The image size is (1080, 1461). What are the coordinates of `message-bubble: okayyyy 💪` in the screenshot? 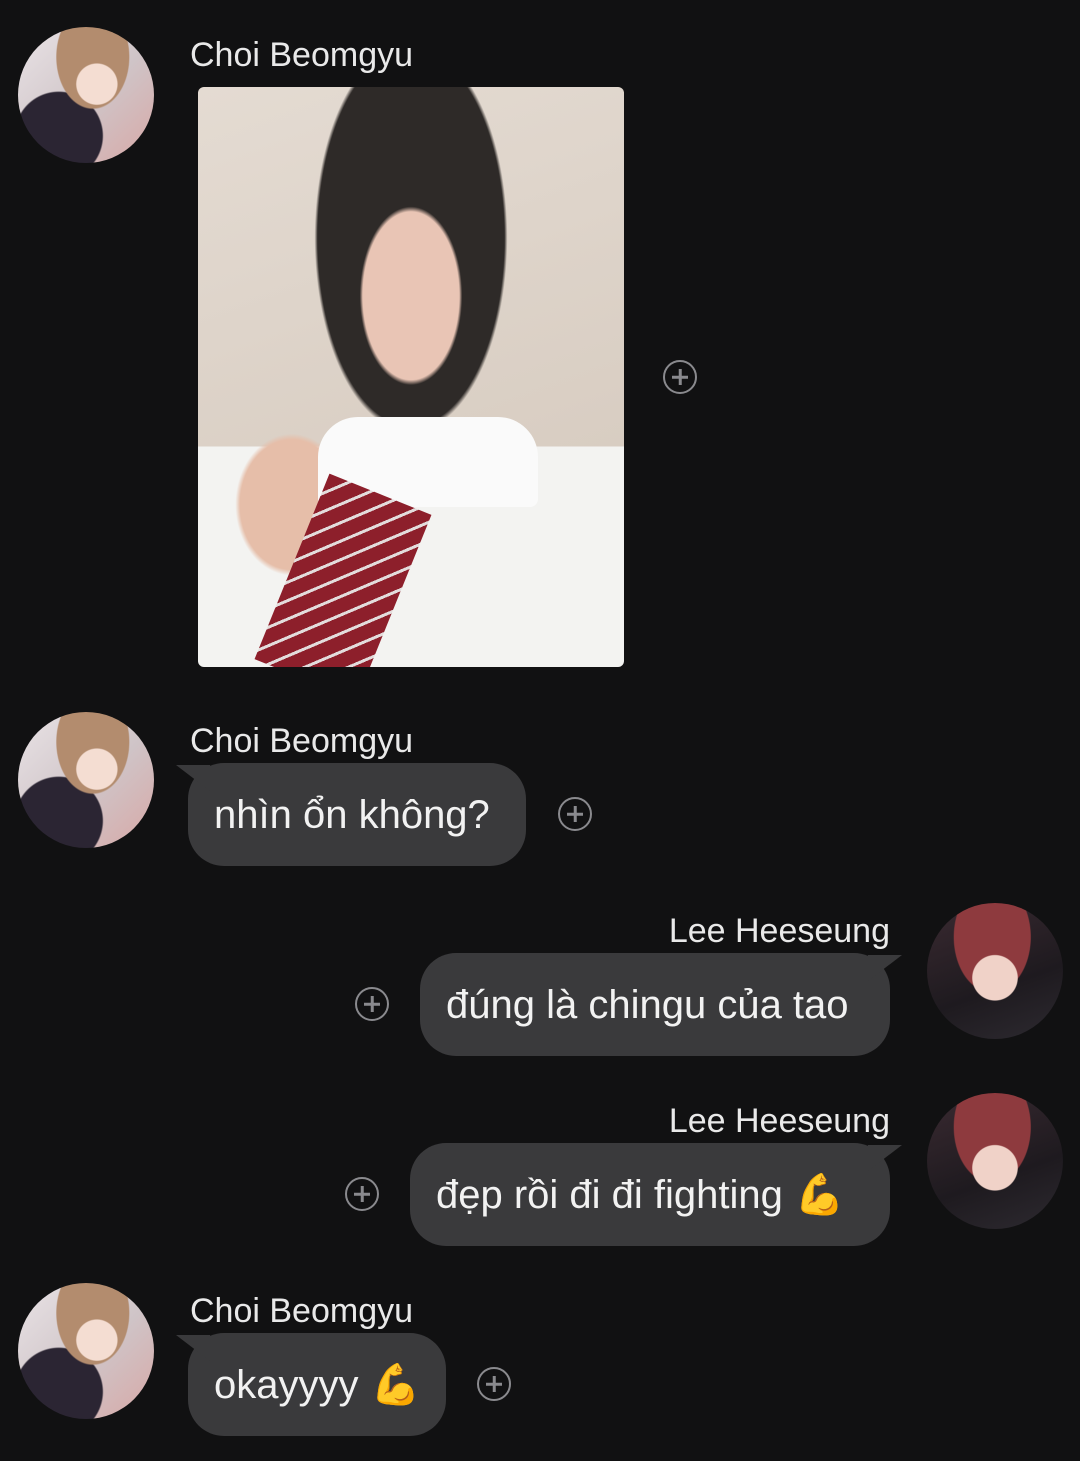 It's located at (317, 1384).